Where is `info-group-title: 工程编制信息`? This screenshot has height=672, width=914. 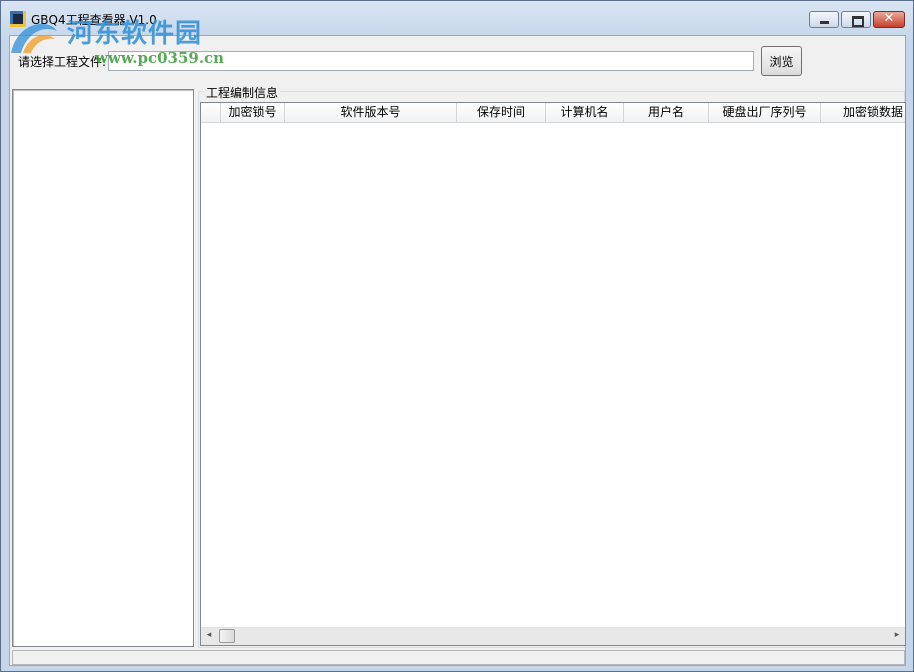 info-group-title: 工程编制信息 is located at coordinates (242, 92).